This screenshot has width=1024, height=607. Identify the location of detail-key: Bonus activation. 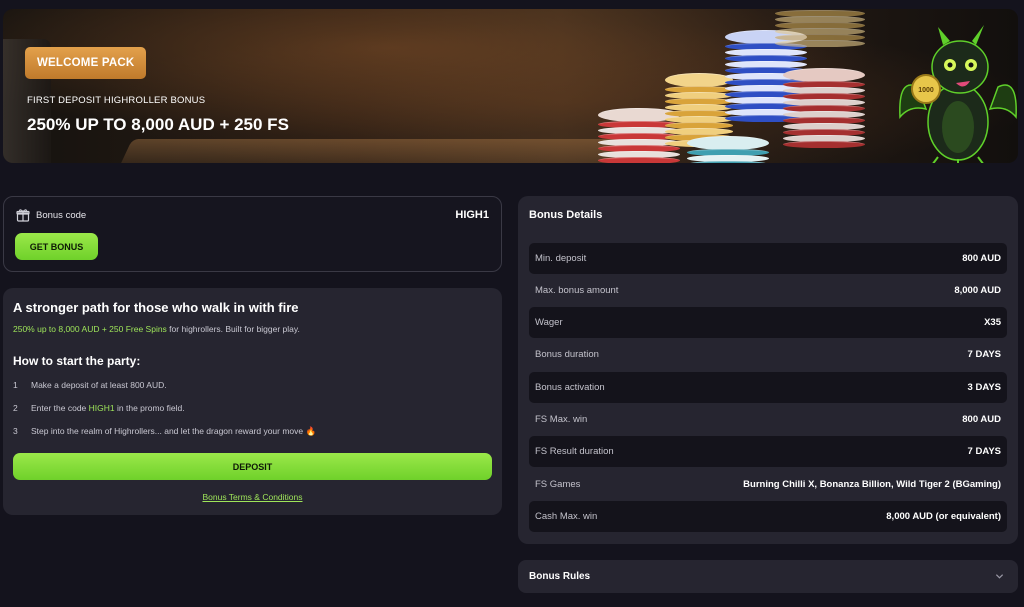
(570, 387).